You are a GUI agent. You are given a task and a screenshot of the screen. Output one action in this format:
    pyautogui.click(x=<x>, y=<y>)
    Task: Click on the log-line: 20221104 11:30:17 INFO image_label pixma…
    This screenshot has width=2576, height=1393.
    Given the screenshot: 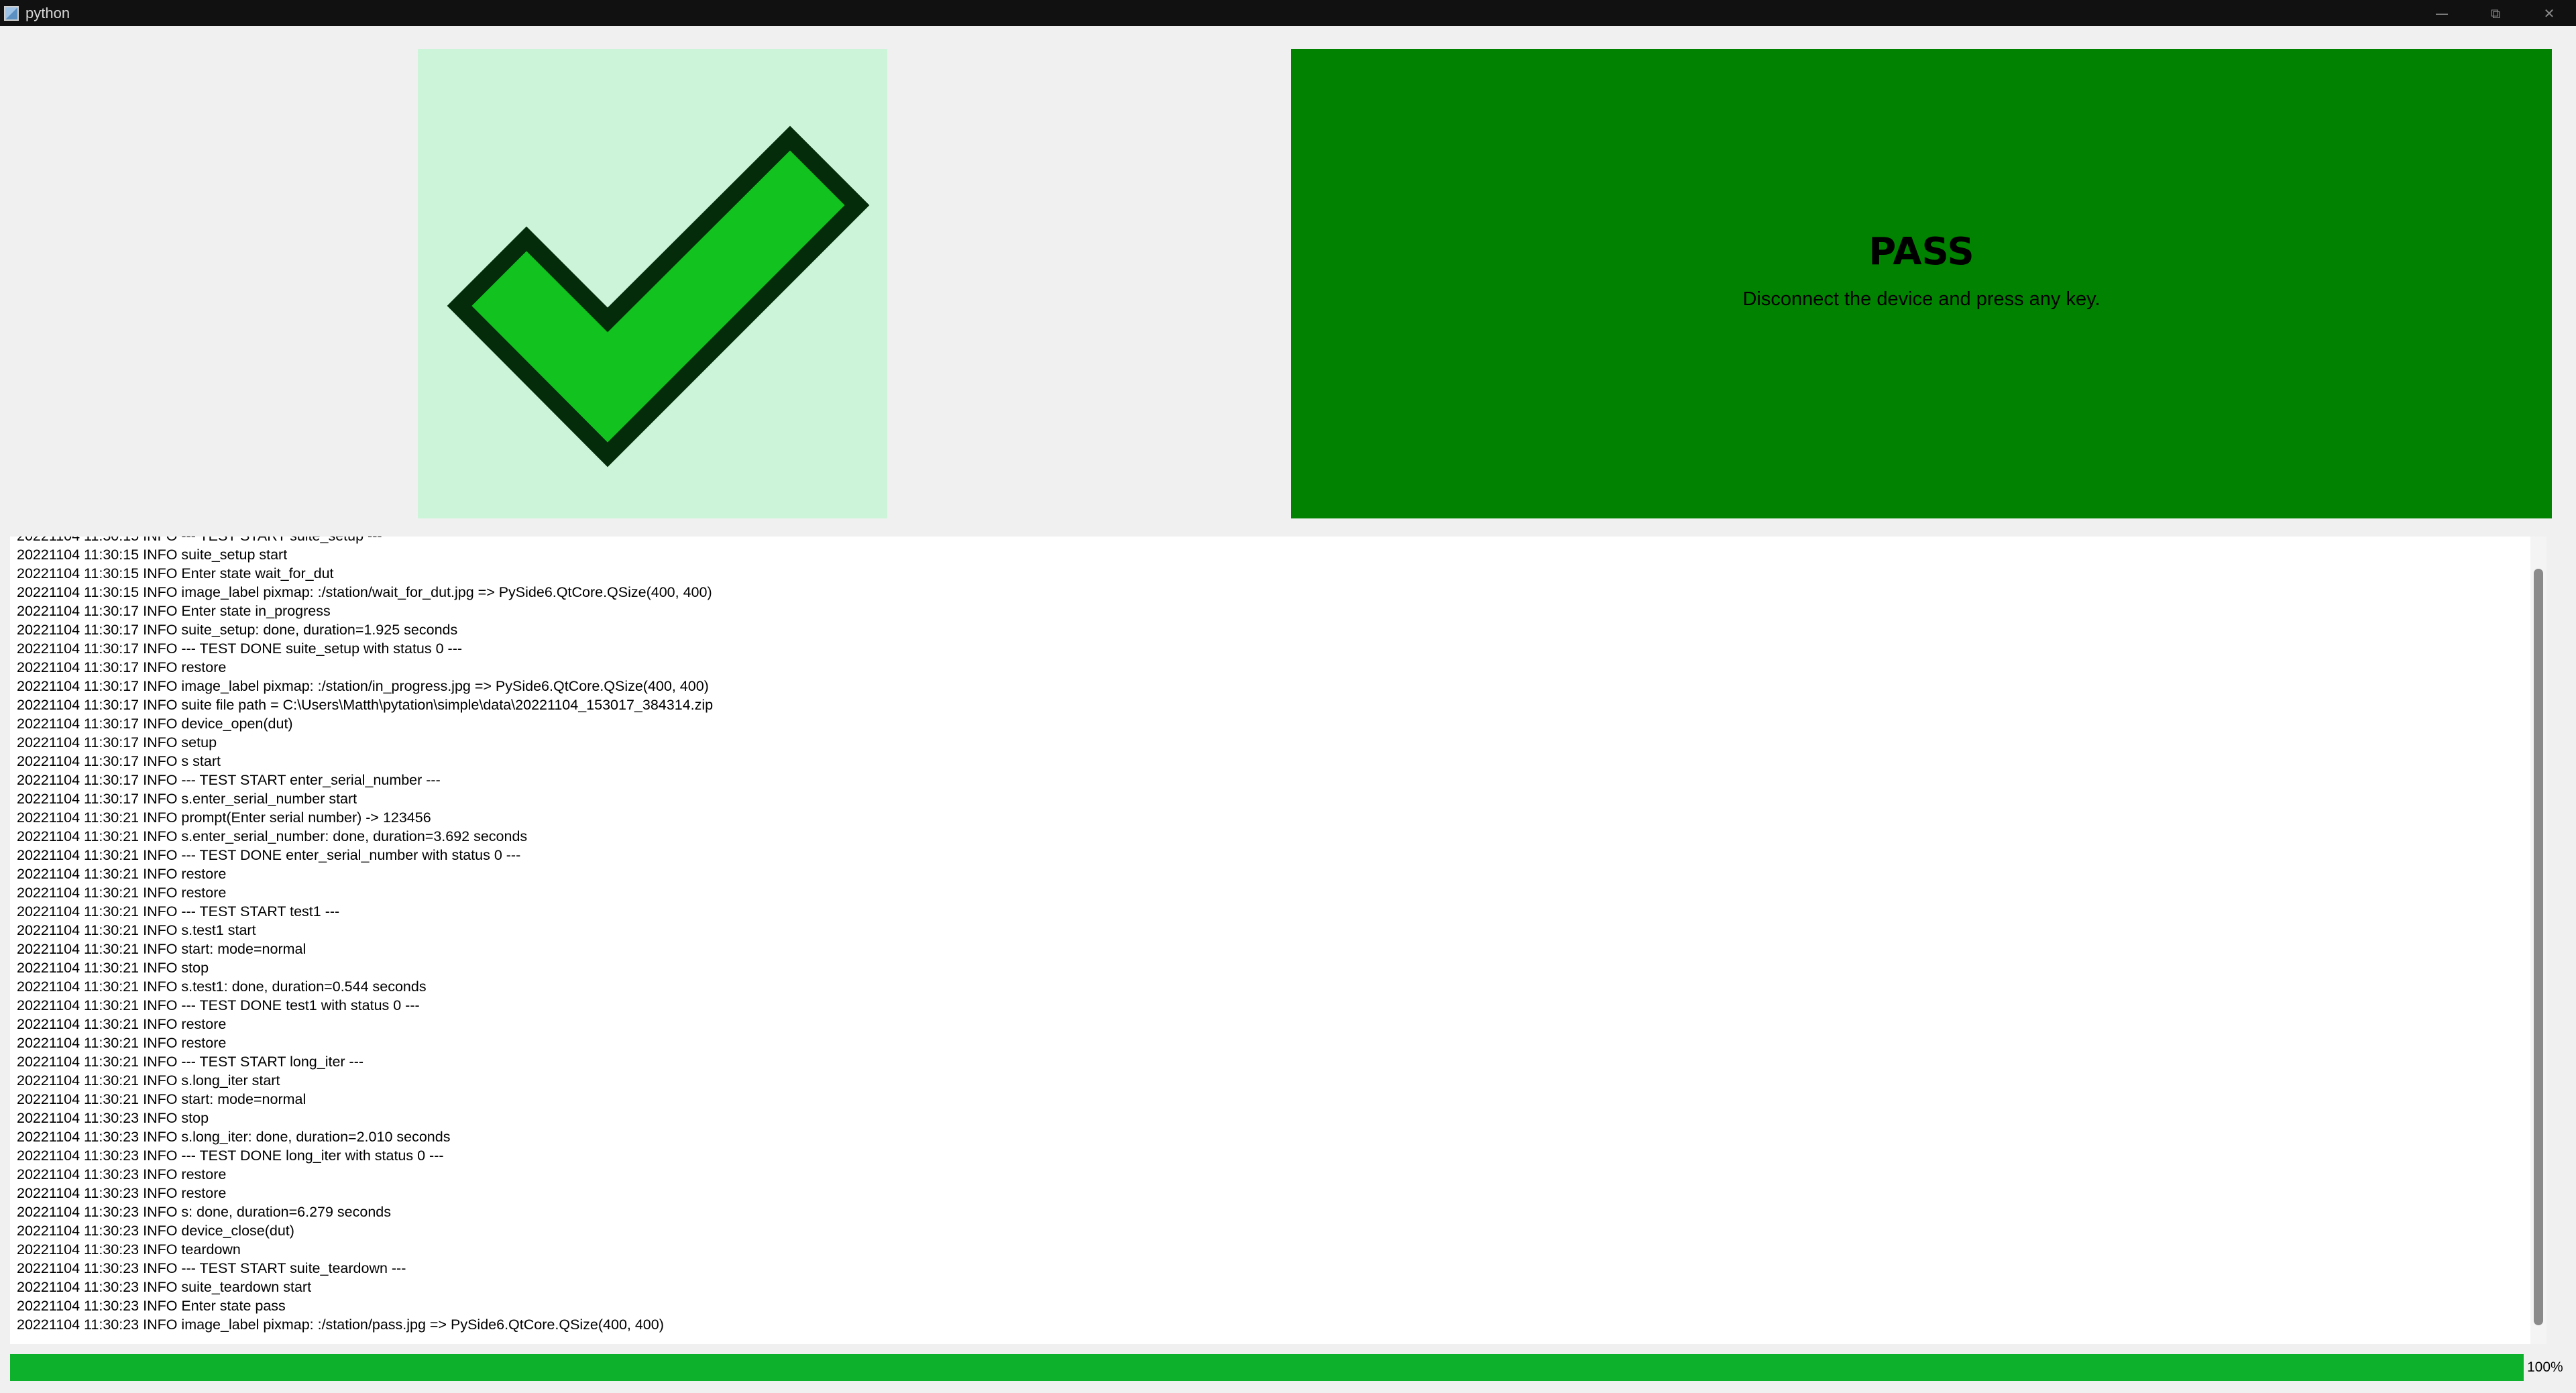 What is the action you would take?
    pyautogui.click(x=363, y=686)
    